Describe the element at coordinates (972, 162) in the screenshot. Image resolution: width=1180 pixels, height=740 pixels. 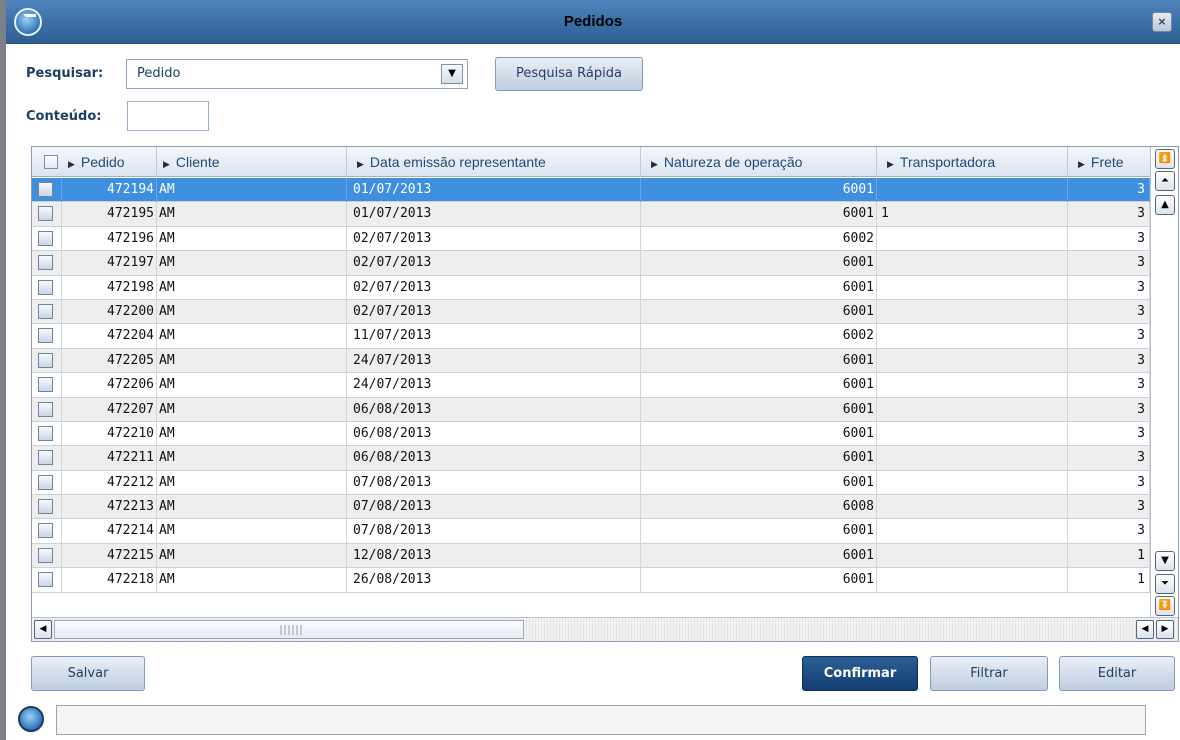
I see `column-header-transportadora: ▶ Transportadora` at that location.